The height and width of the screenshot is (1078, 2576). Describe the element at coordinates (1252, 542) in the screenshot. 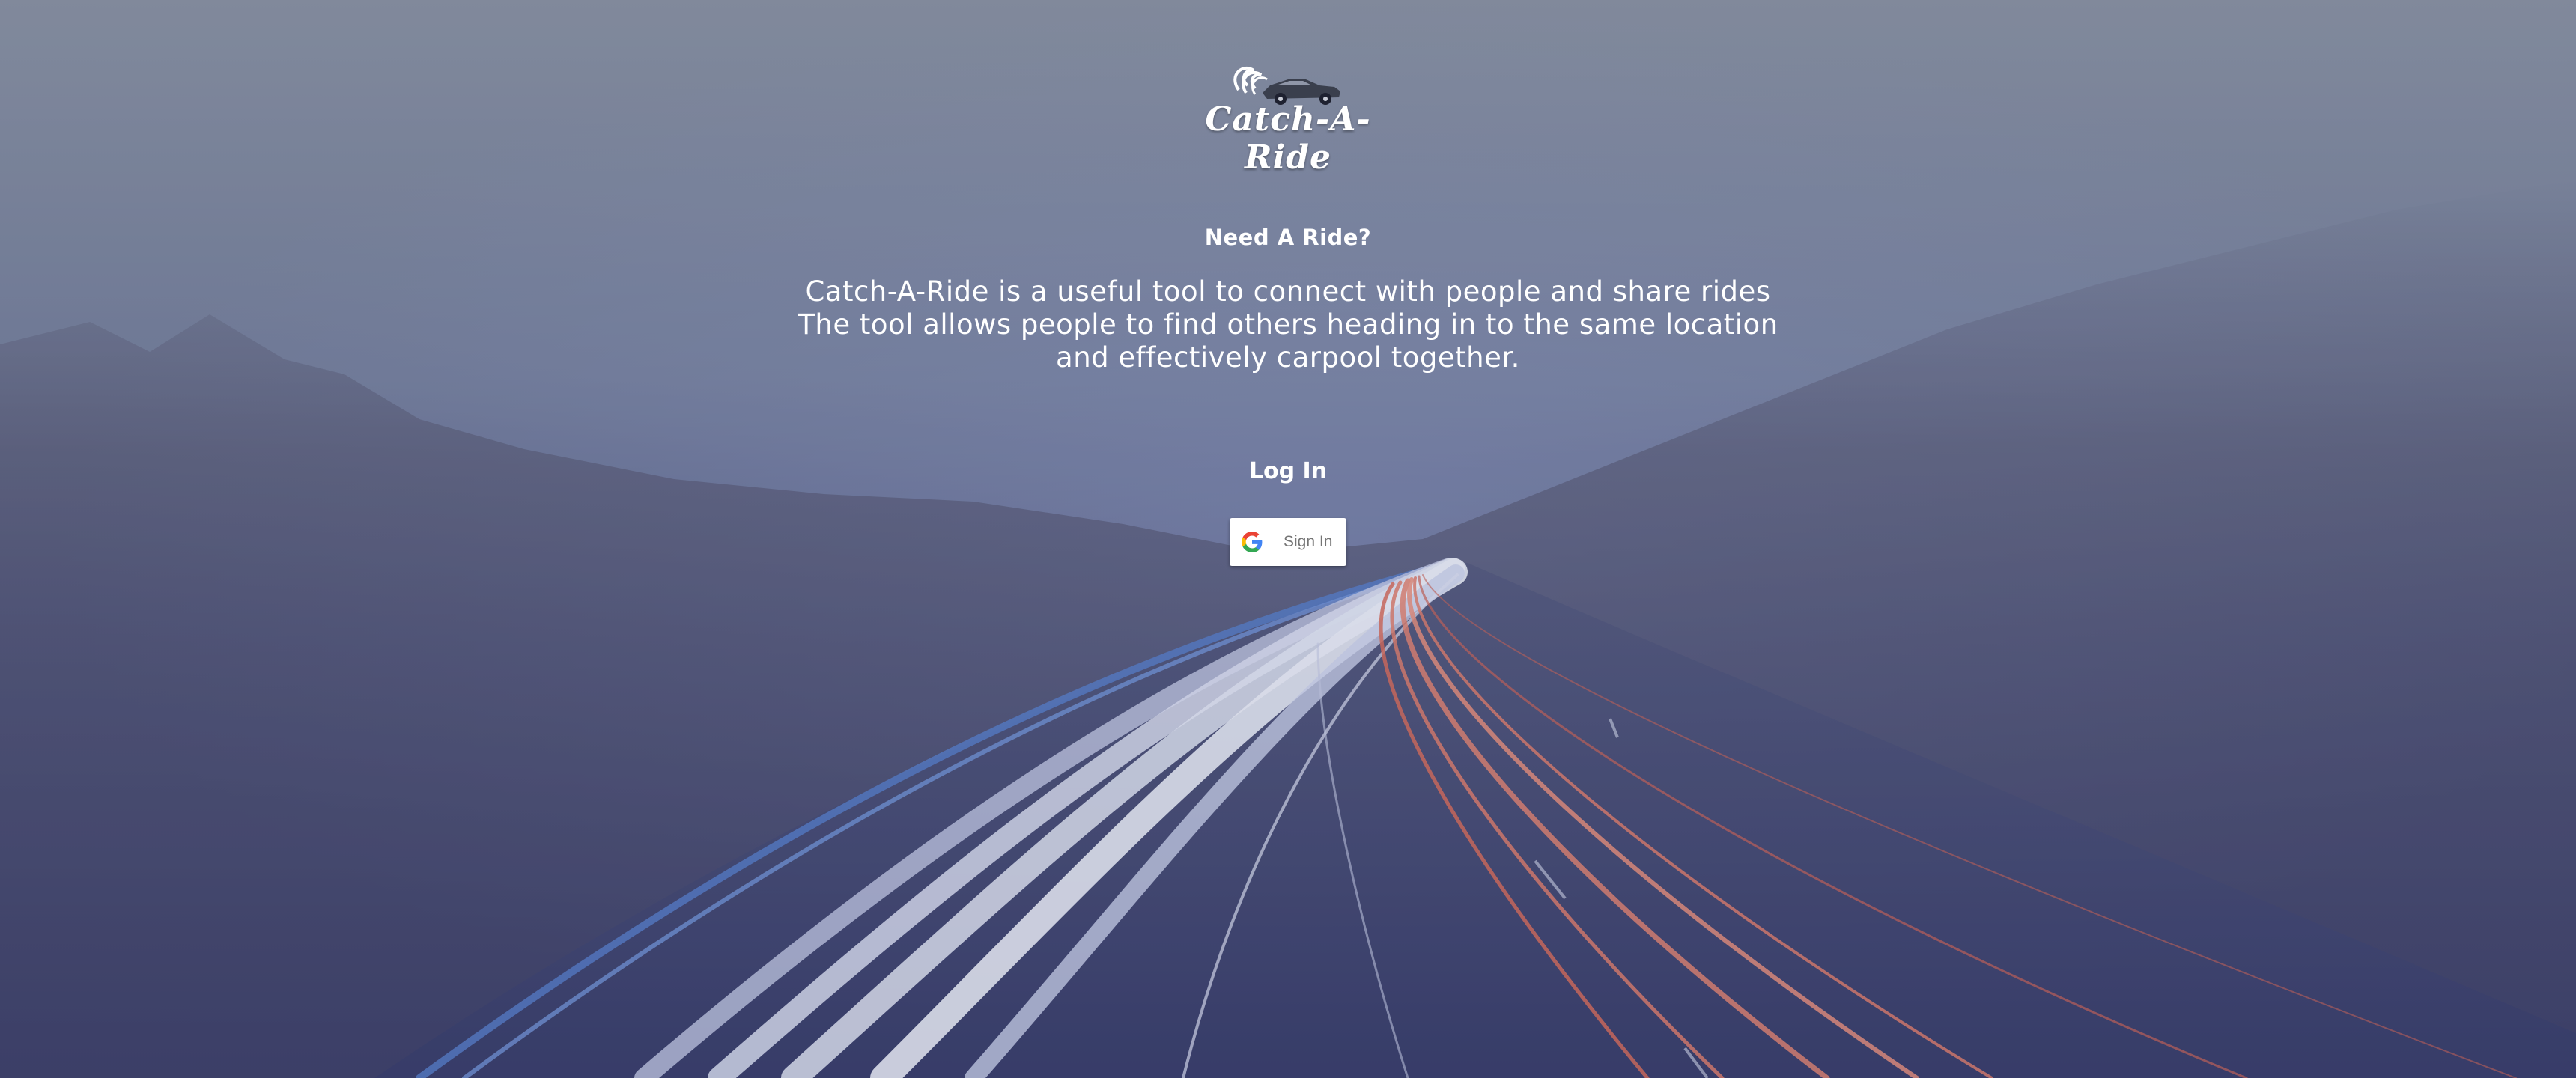

I see `google-g-icon` at that location.